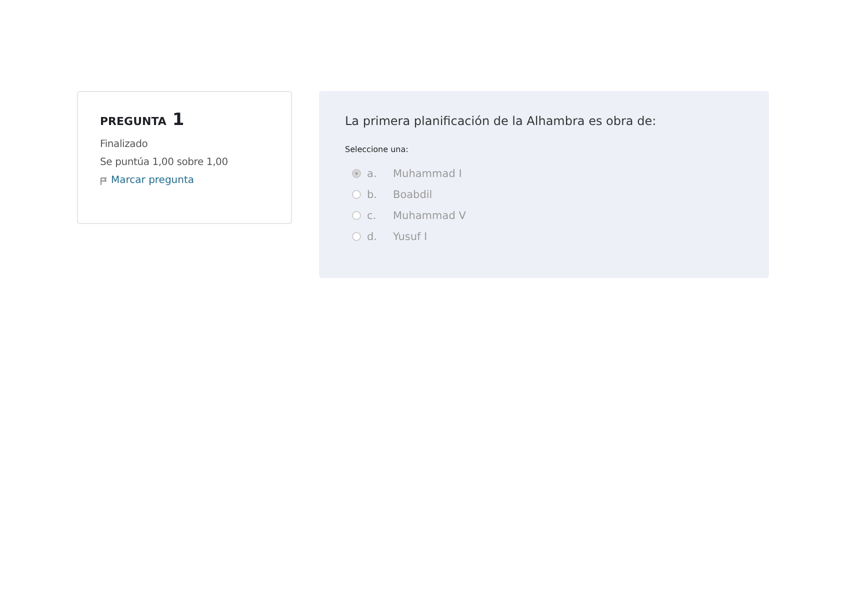  Describe the element at coordinates (372, 174) in the screenshot. I see `option-letter: a.` at that location.